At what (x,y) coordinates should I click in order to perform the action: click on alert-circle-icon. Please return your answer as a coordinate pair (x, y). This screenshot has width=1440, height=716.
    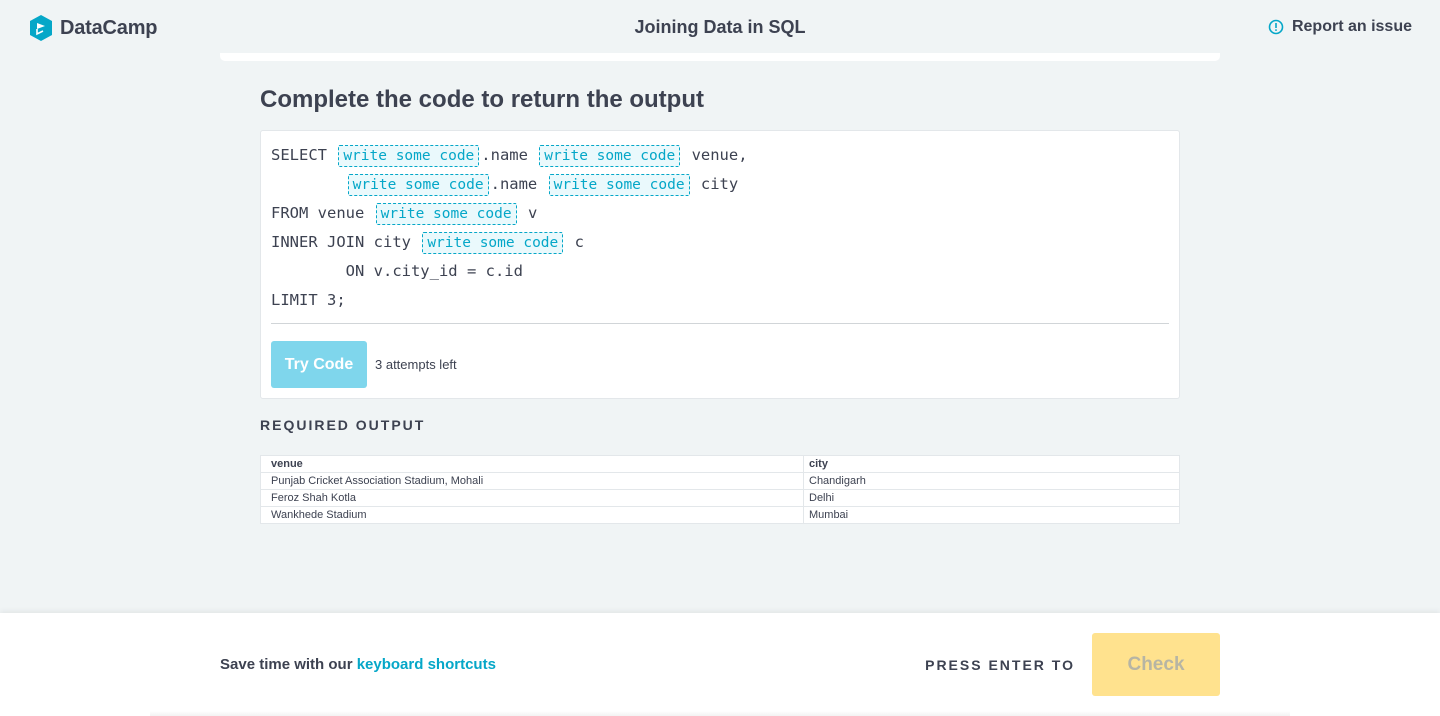
    Looking at the image, I should click on (1276, 27).